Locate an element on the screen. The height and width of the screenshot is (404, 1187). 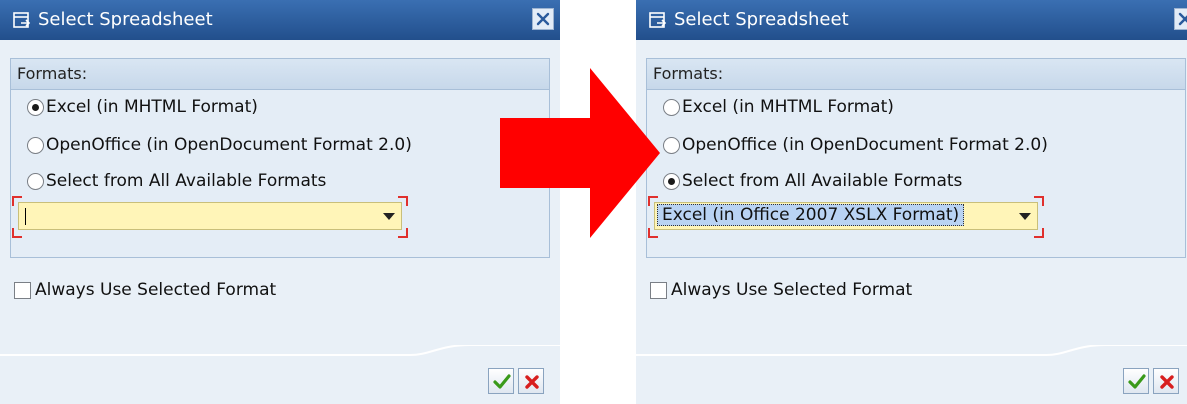
format-select is located at coordinates (210, 216).